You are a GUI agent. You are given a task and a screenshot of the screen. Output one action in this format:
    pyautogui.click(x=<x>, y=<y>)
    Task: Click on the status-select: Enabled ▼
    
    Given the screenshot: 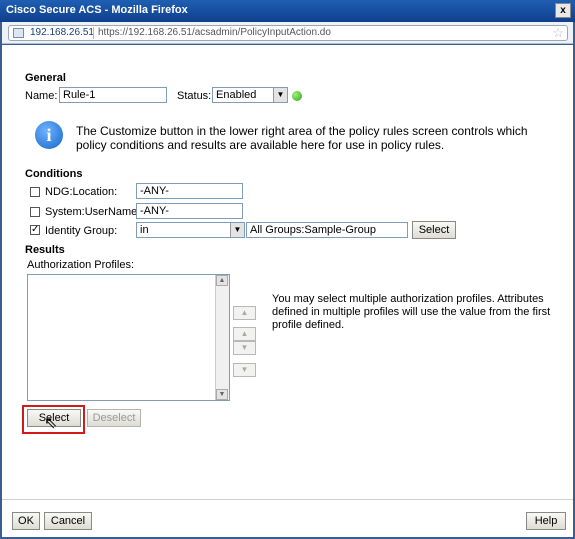 What is the action you would take?
    pyautogui.click(x=250, y=95)
    